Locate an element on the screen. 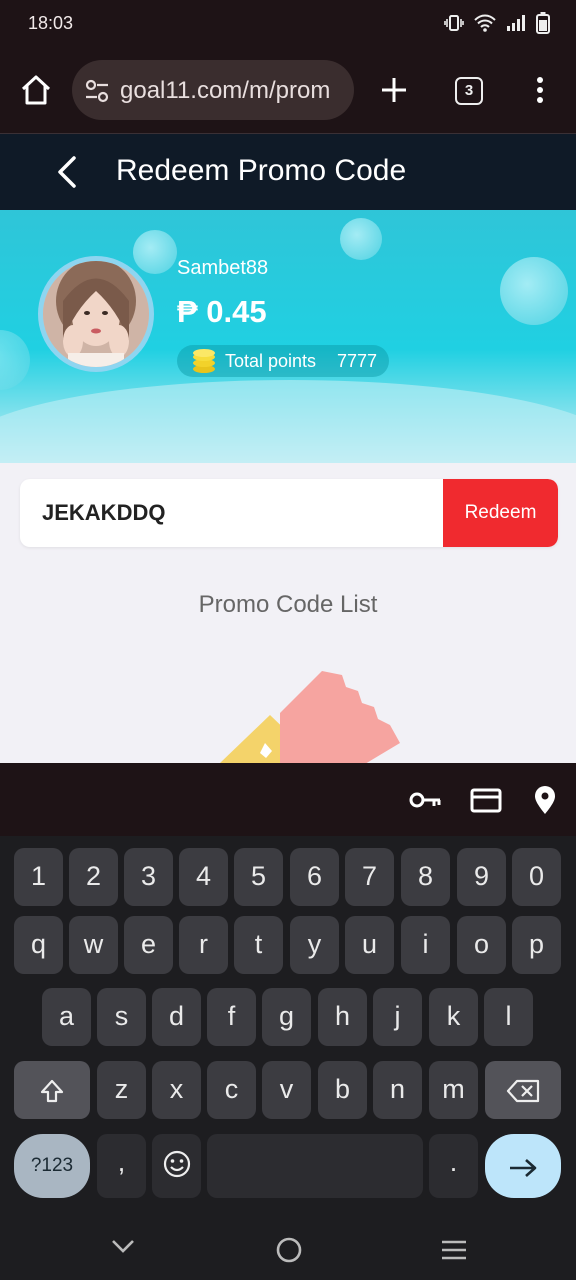  avatar is located at coordinates (96, 314).